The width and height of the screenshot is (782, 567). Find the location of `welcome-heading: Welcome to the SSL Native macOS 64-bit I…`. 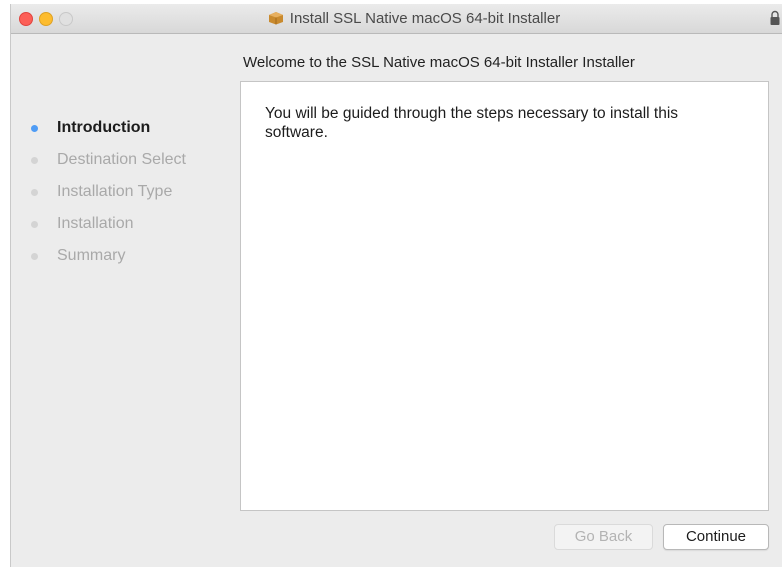

welcome-heading: Welcome to the SSL Native macOS 64-bit I… is located at coordinates (439, 62).